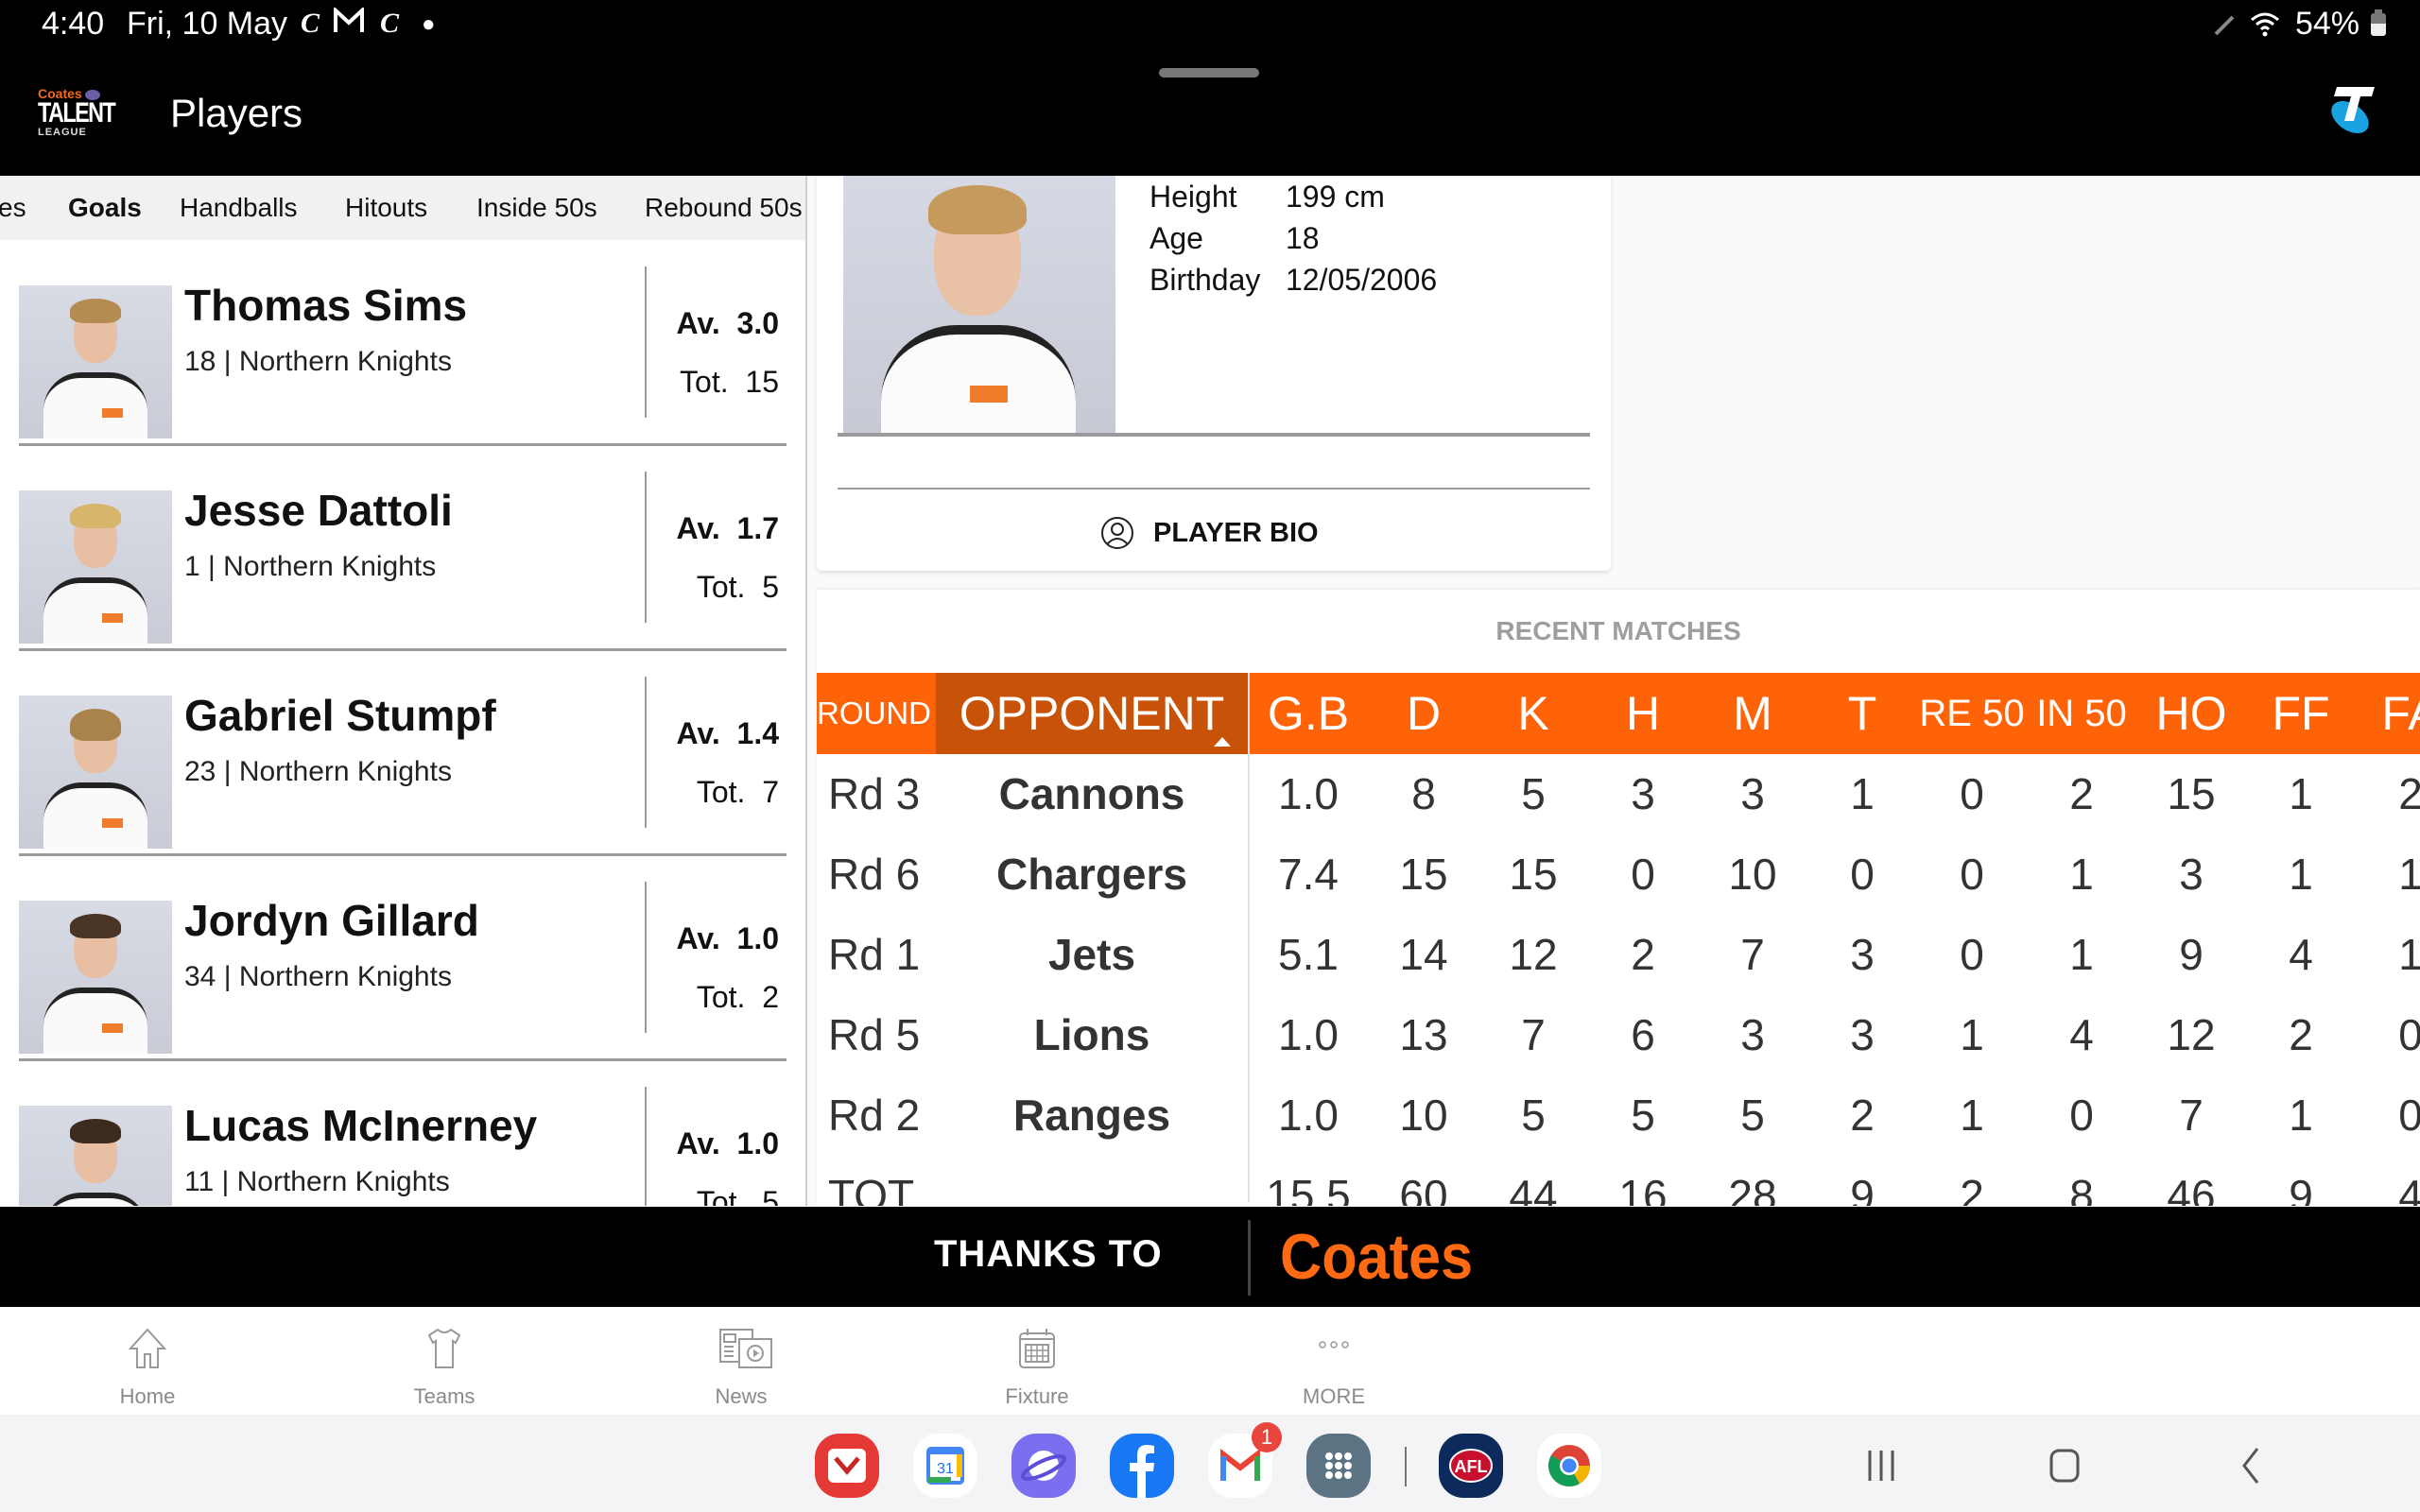 This screenshot has width=2420, height=1512. Describe the element at coordinates (2081, 1188) in the screenshot. I see `cell-inside-50: 8` at that location.